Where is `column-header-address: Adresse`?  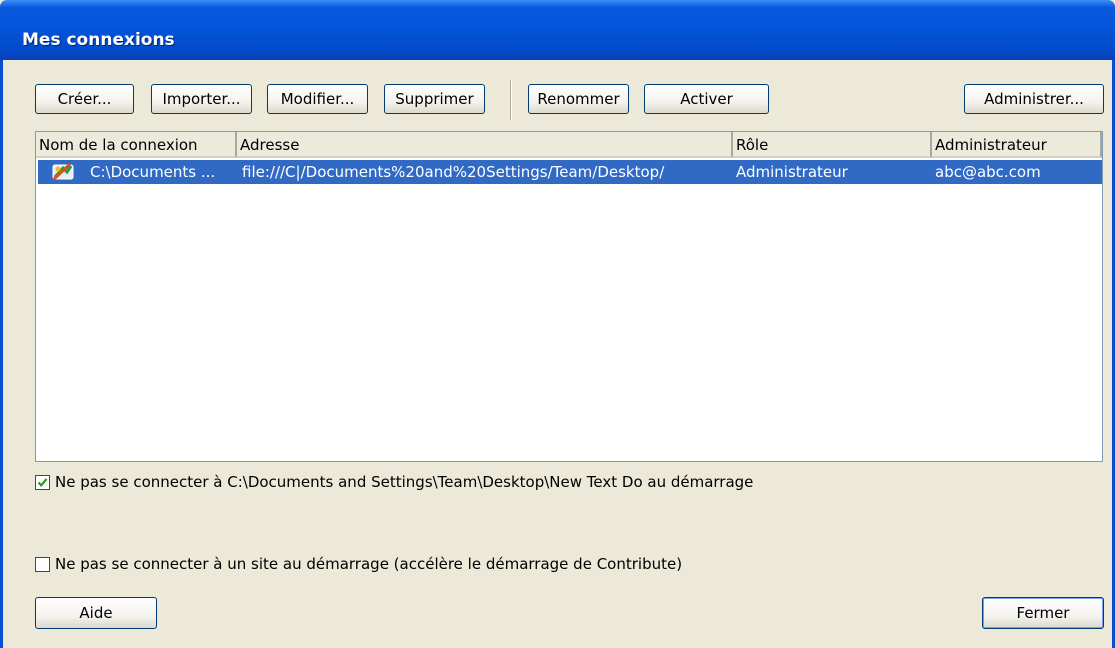 column-header-address: Adresse is located at coordinates (485, 145).